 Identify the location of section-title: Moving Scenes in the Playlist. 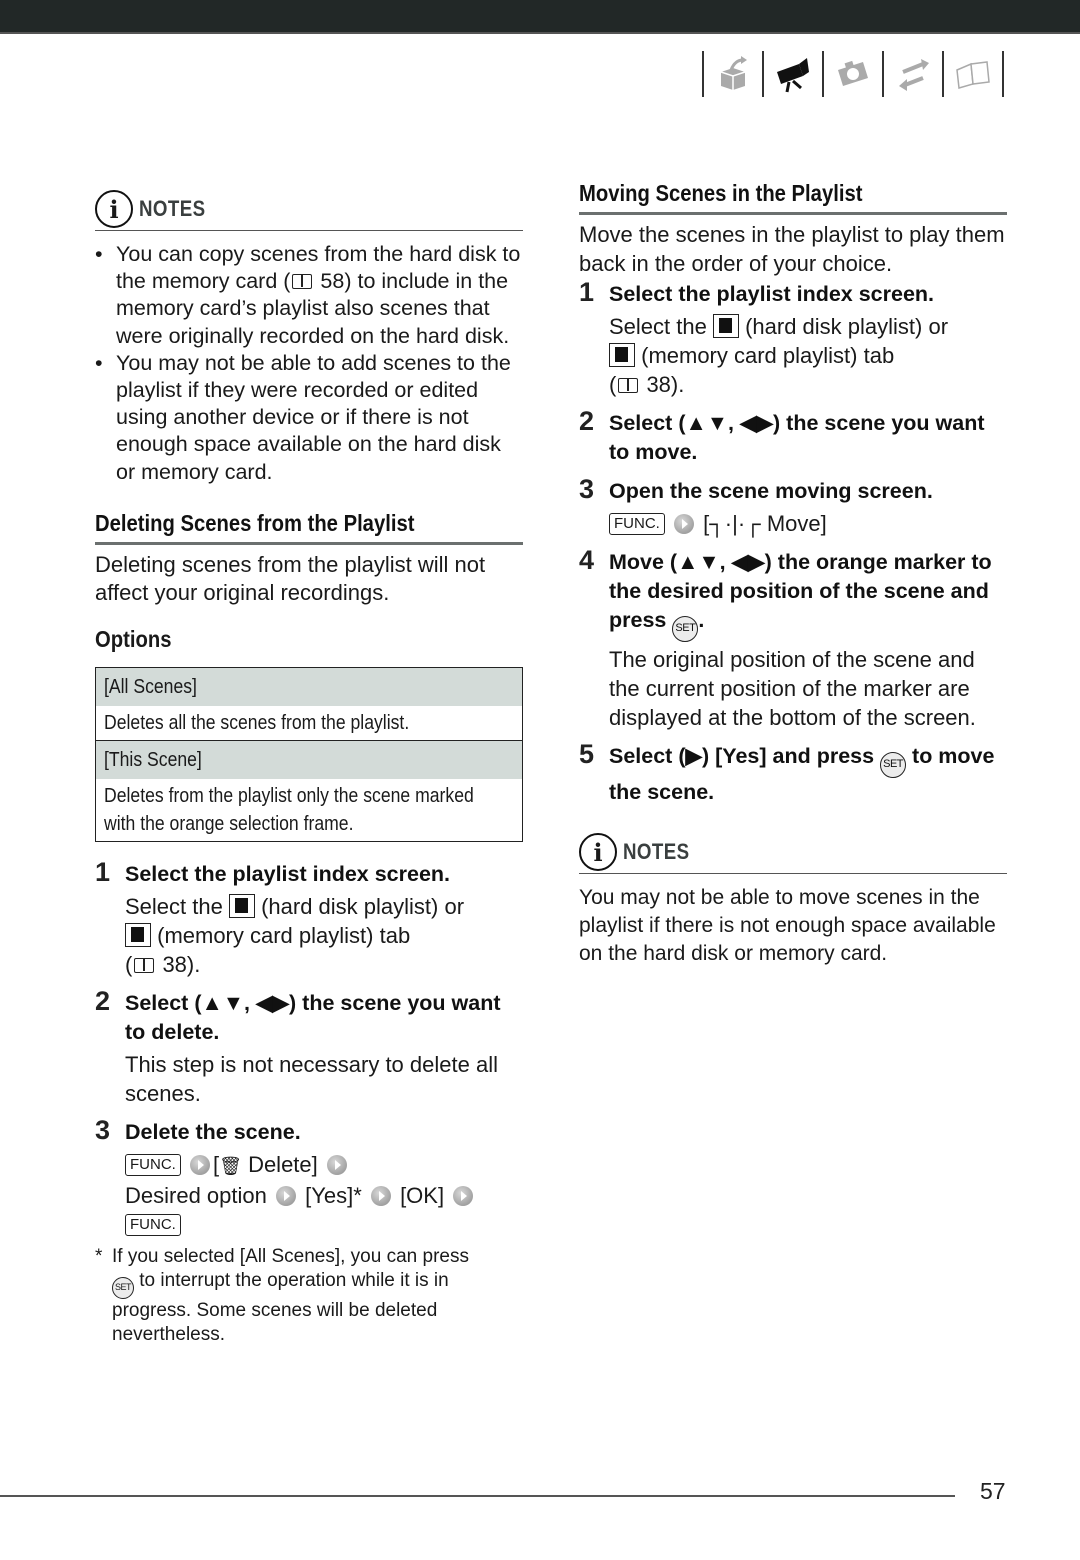
(721, 193).